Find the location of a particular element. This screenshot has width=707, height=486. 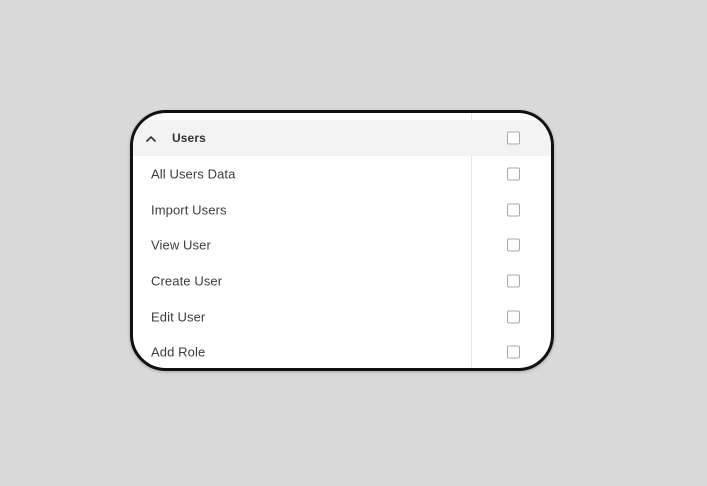

chevron-up-icon is located at coordinates (151, 138).